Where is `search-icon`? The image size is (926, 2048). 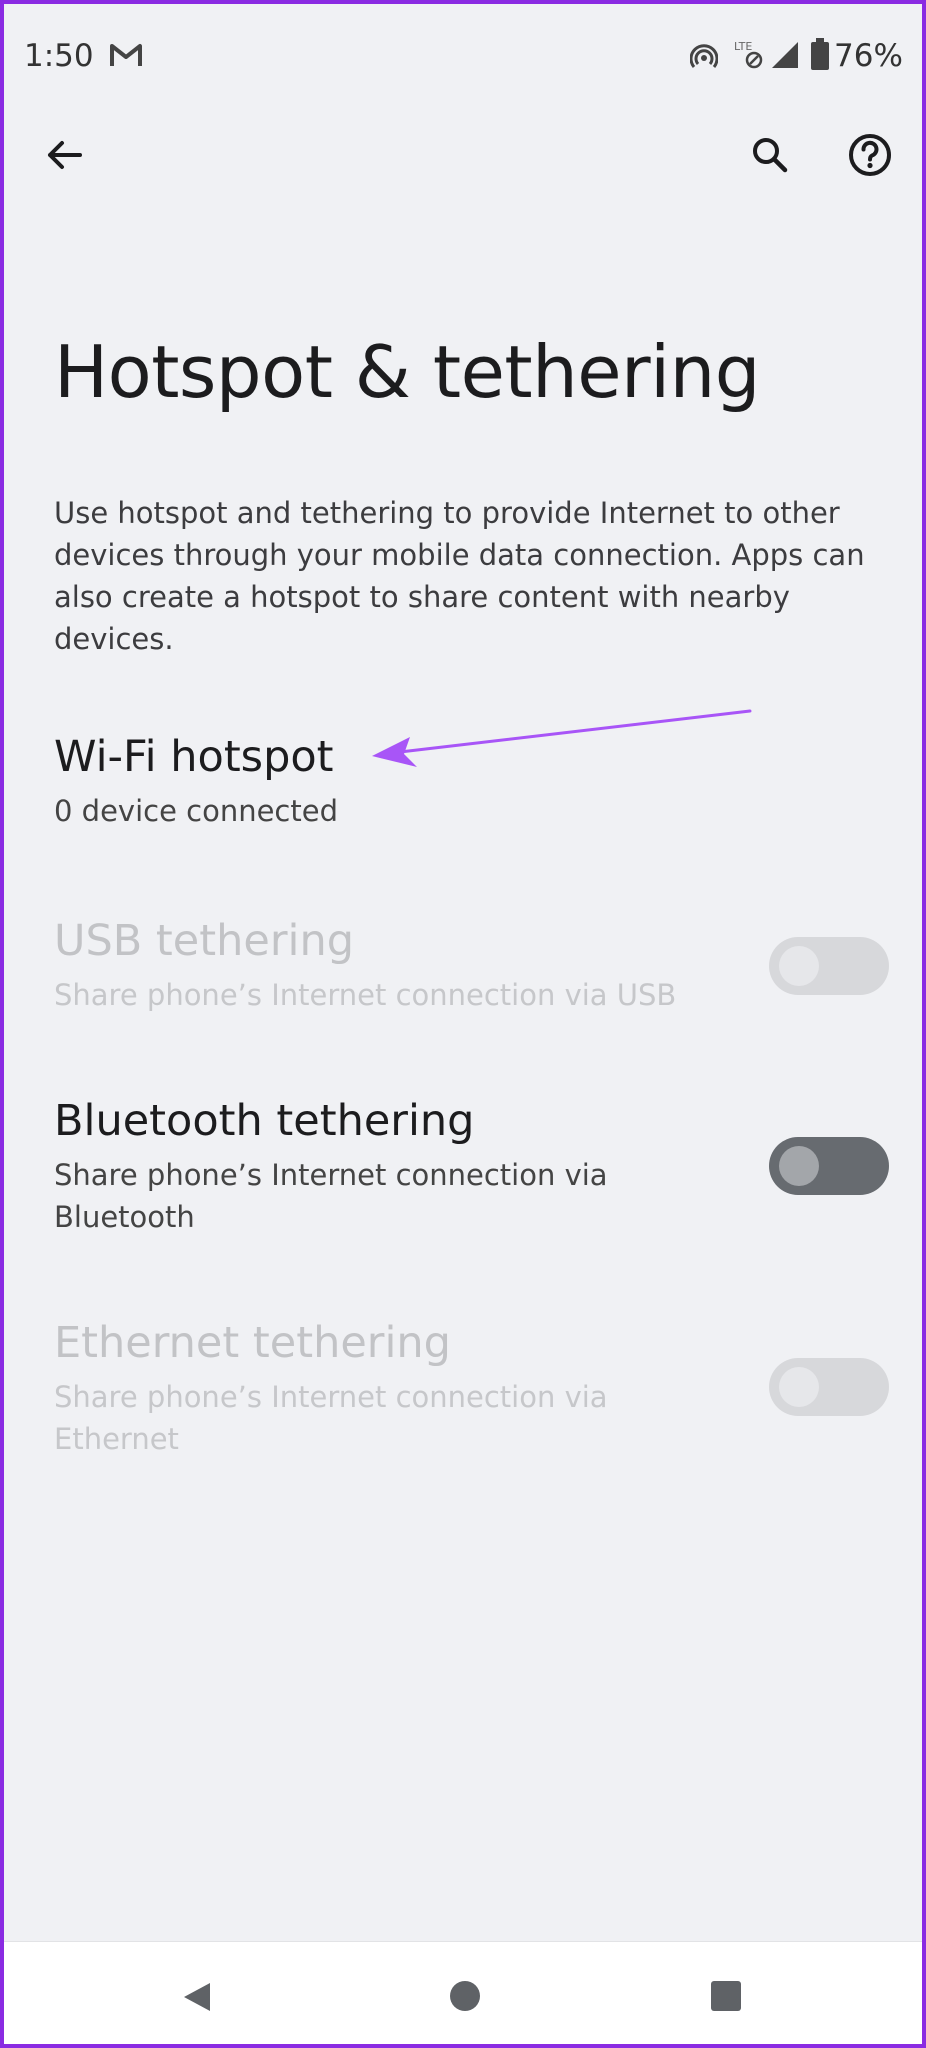
search-icon is located at coordinates (770, 155).